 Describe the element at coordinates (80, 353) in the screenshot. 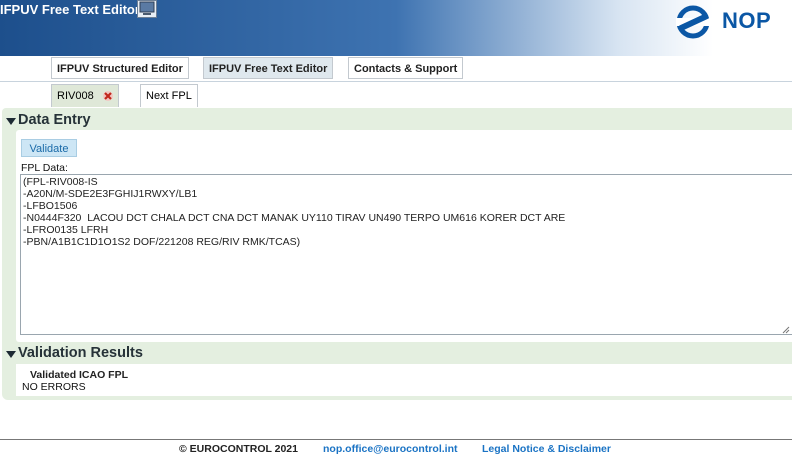

I see `validation-results-title: Validation Results` at that location.